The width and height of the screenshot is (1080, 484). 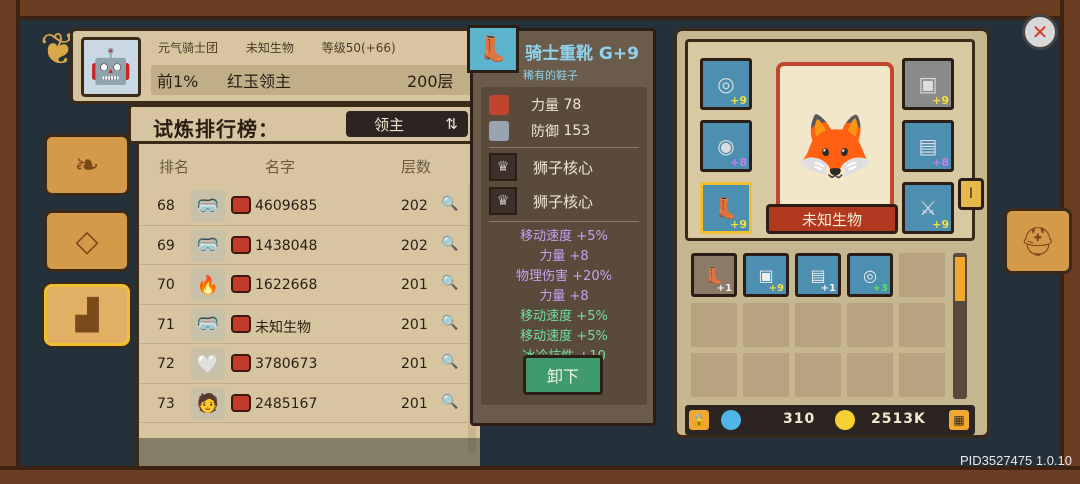 What do you see at coordinates (726, 146) in the screenshot?
I see `slot-ring: ◉ +8` at bounding box center [726, 146].